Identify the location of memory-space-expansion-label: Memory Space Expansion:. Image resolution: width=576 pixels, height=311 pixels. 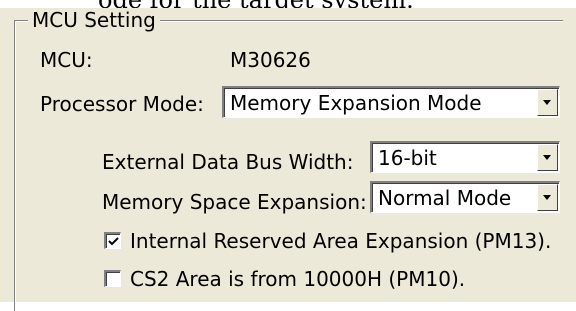
(234, 202).